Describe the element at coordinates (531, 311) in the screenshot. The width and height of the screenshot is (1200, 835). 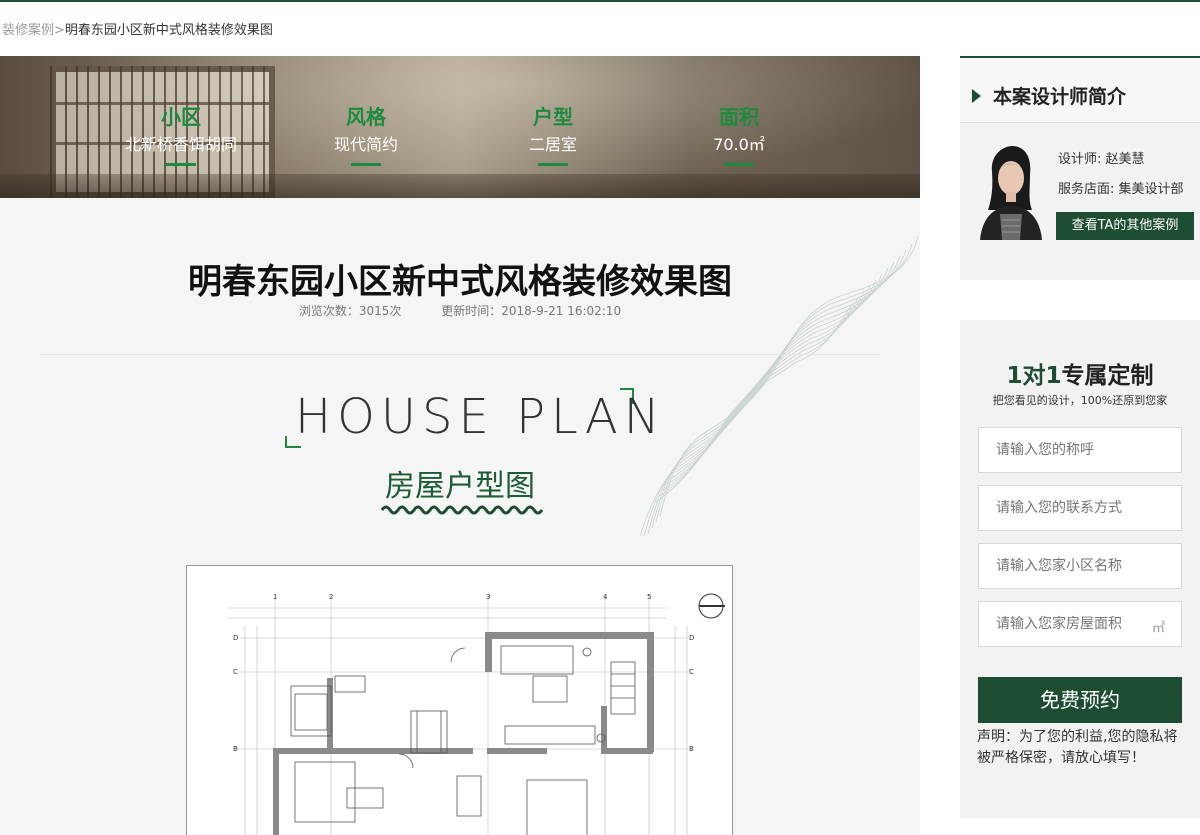
I see `update-time: 更新时间：2018-9-21 16:02:10` at that location.